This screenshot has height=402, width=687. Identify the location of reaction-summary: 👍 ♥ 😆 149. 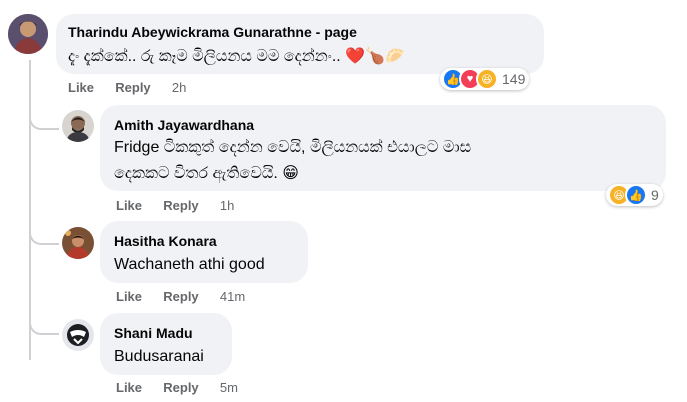
(485, 79).